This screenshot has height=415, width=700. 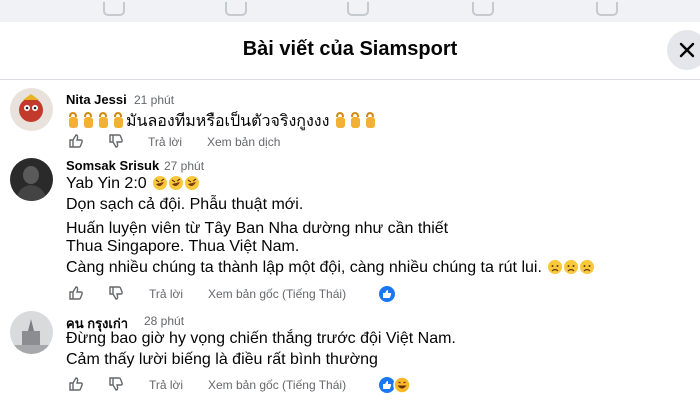 I want to click on comment-actions: Trả lời Xem bản dịch, so click(x=216, y=143).